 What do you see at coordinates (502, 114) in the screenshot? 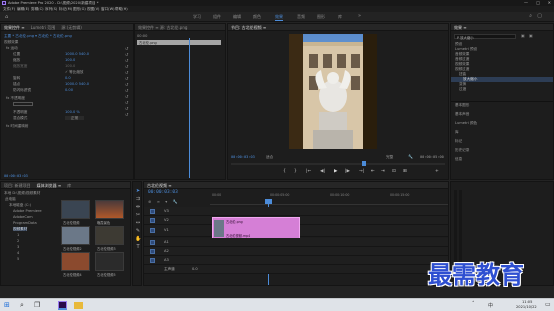
I see `panel-essential-sound: 基本声音` at bounding box center [502, 114].